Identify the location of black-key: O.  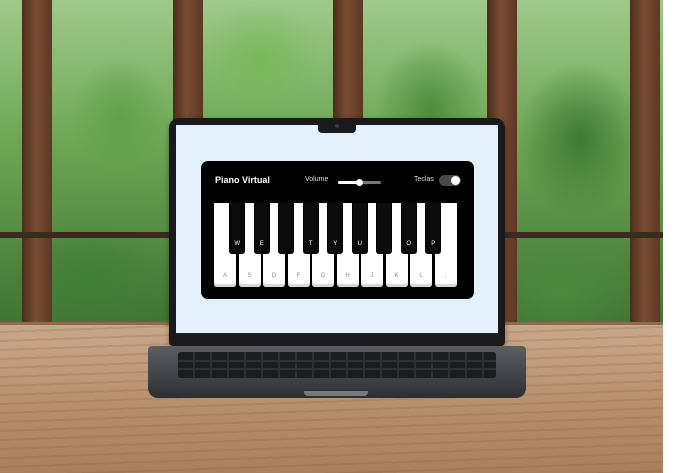
(408, 228).